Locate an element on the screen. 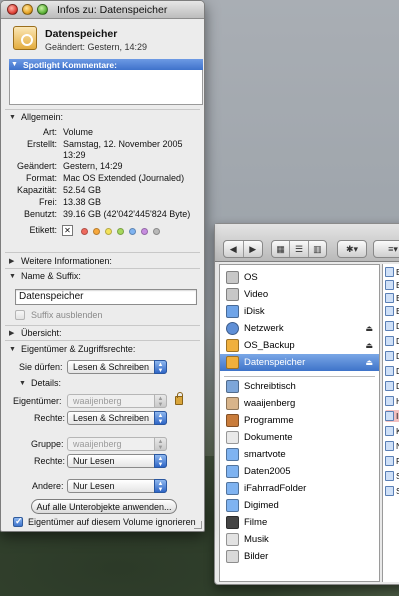  section-name-suffix: ▼ Name & Suffix: is located at coordinates (45, 276).